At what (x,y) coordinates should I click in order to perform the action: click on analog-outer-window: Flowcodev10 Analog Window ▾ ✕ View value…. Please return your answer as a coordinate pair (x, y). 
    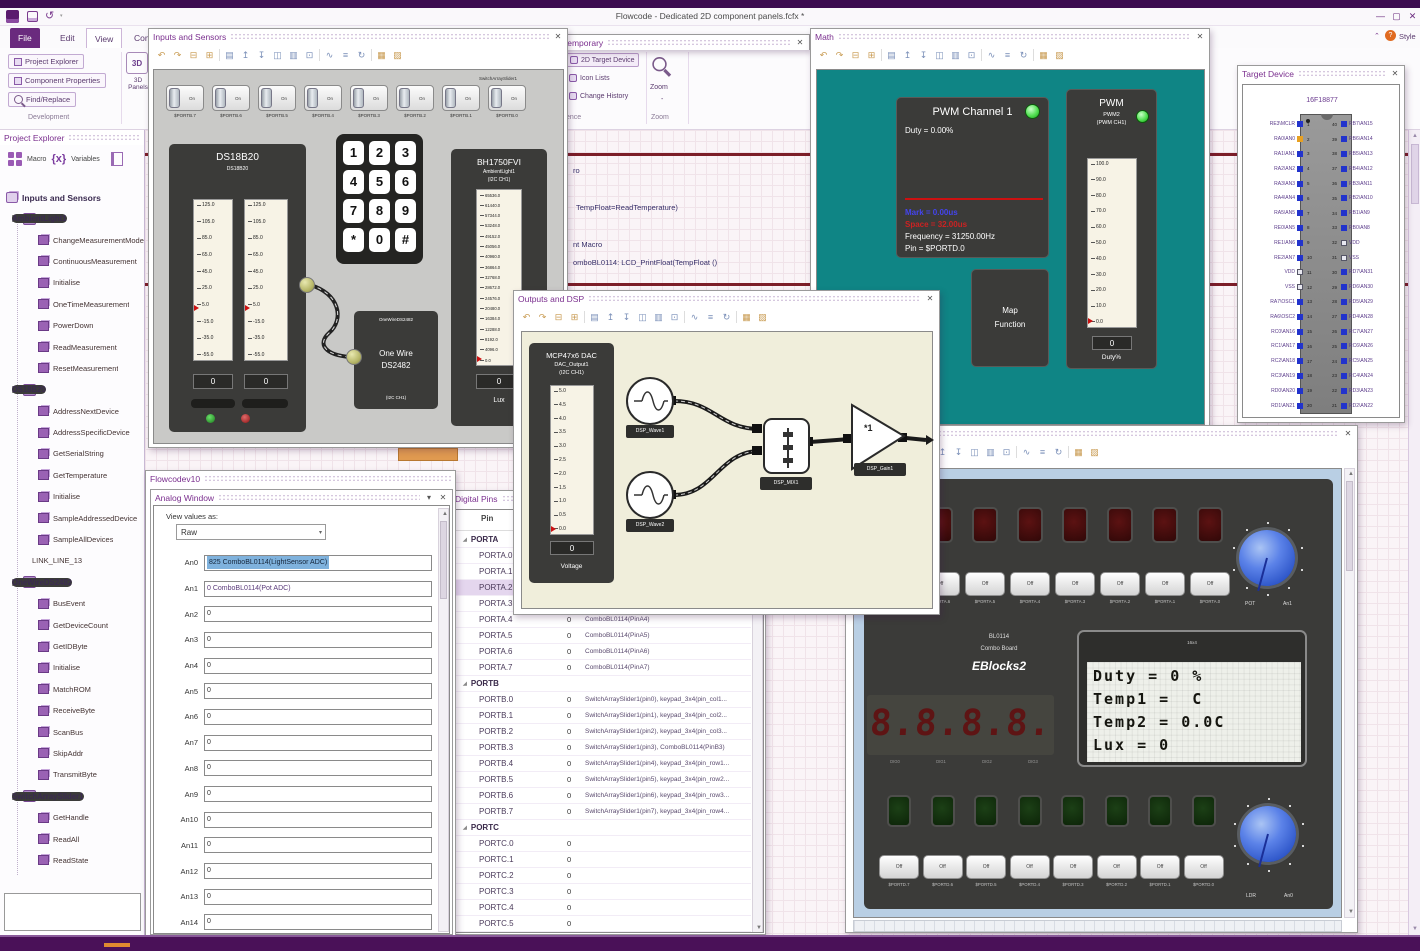
    Looking at the image, I should click on (300, 704).